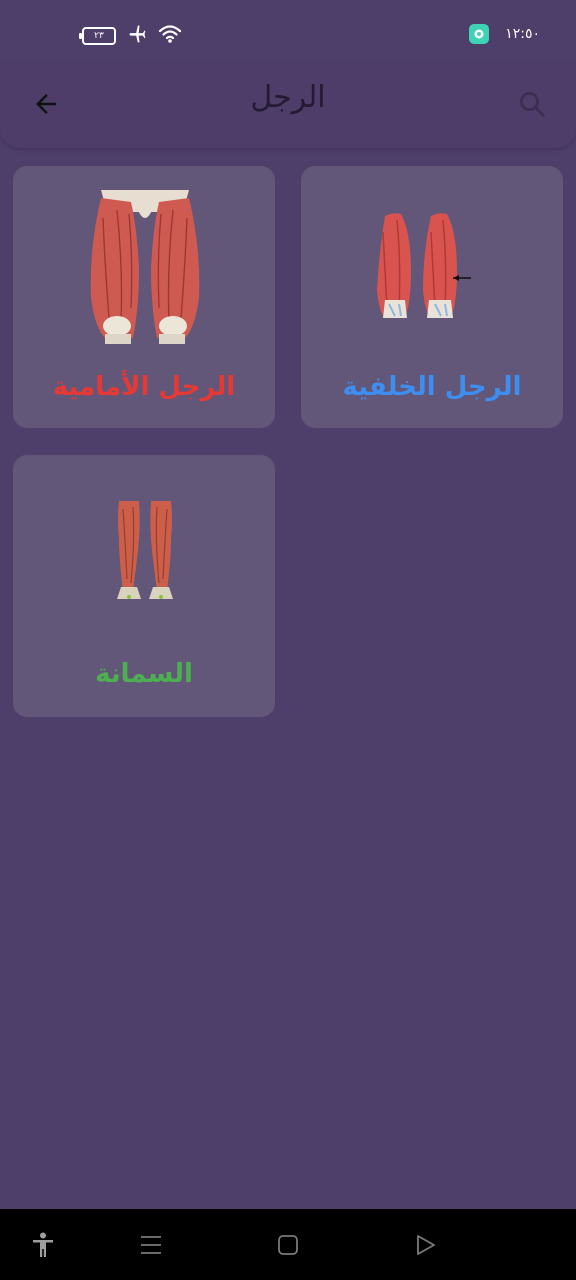  Describe the element at coordinates (479, 34) in the screenshot. I see `app-notification-icon` at that location.